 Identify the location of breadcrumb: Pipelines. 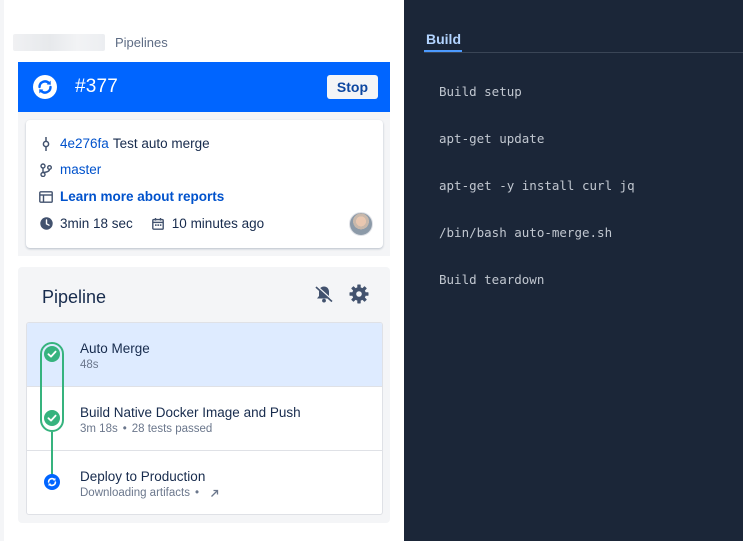
(90, 42).